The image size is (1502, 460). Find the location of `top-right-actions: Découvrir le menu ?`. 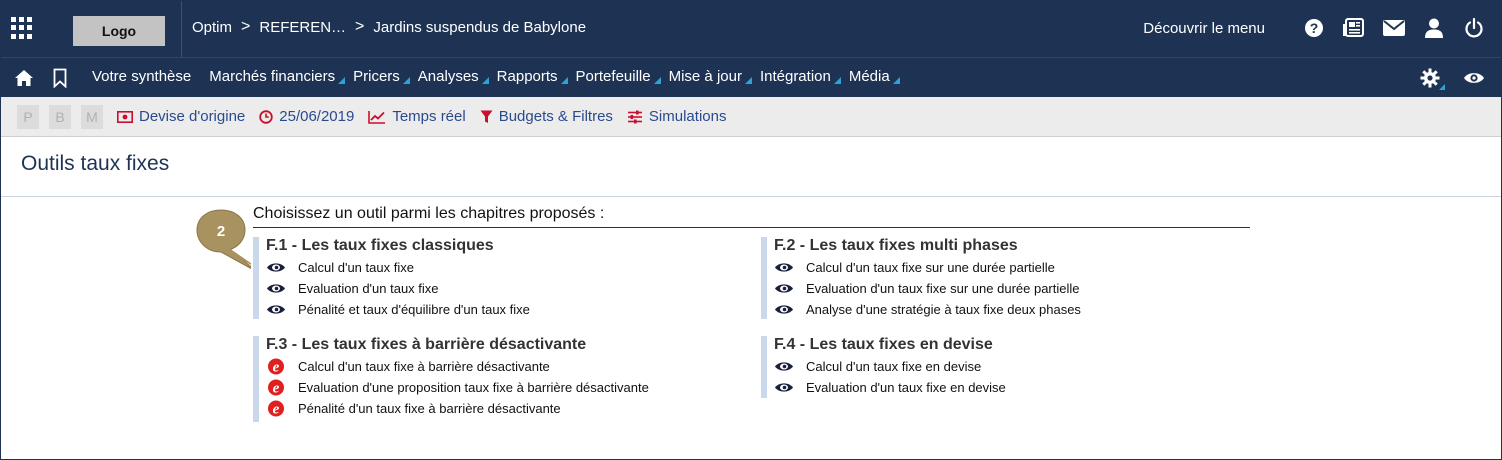

top-right-actions: Découvrir le menu ? is located at coordinates (1317, 28).